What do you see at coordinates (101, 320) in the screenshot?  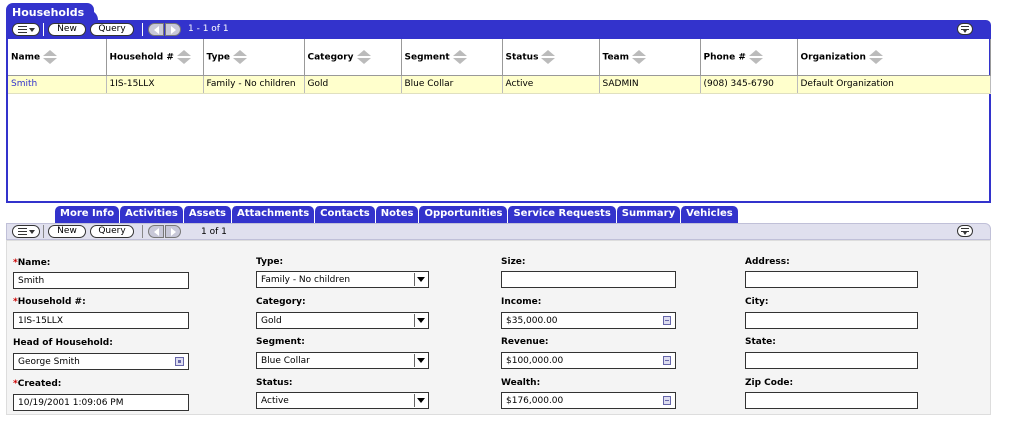 I see `household-num-field: 1IS-15LLX` at bounding box center [101, 320].